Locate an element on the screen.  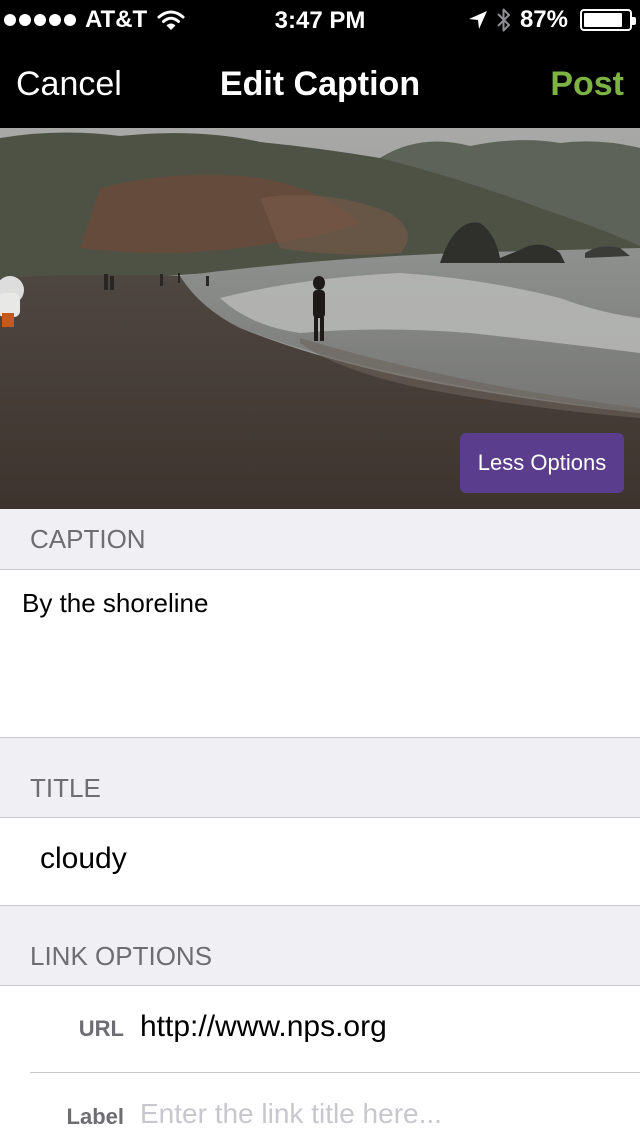
battery-percentage: 87% is located at coordinates (543, 19).